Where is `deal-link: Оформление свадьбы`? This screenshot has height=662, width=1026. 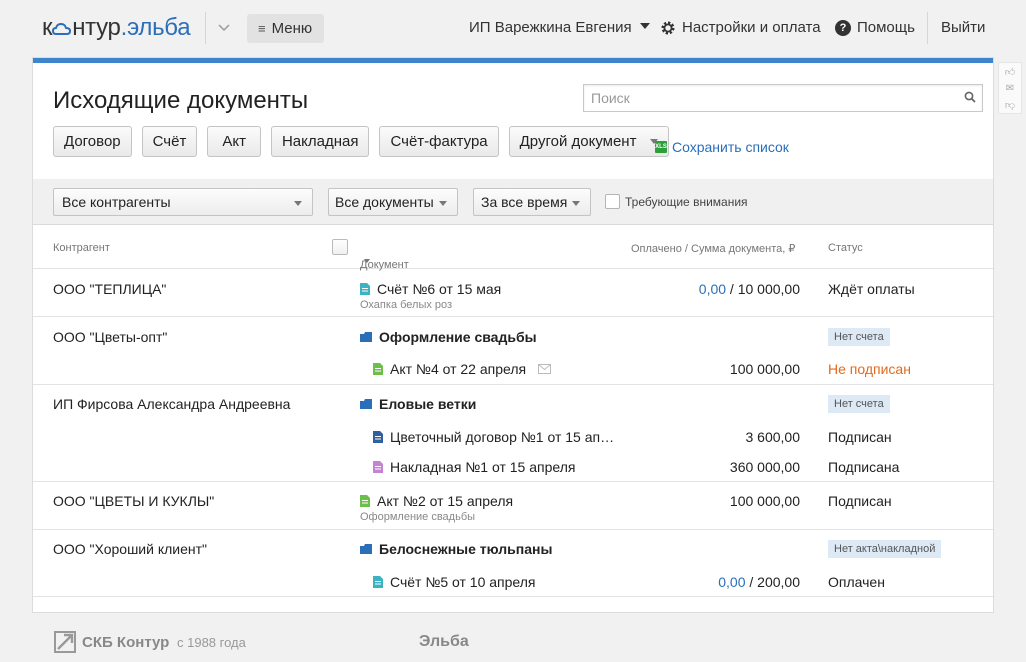 deal-link: Оформление свадьбы is located at coordinates (448, 337).